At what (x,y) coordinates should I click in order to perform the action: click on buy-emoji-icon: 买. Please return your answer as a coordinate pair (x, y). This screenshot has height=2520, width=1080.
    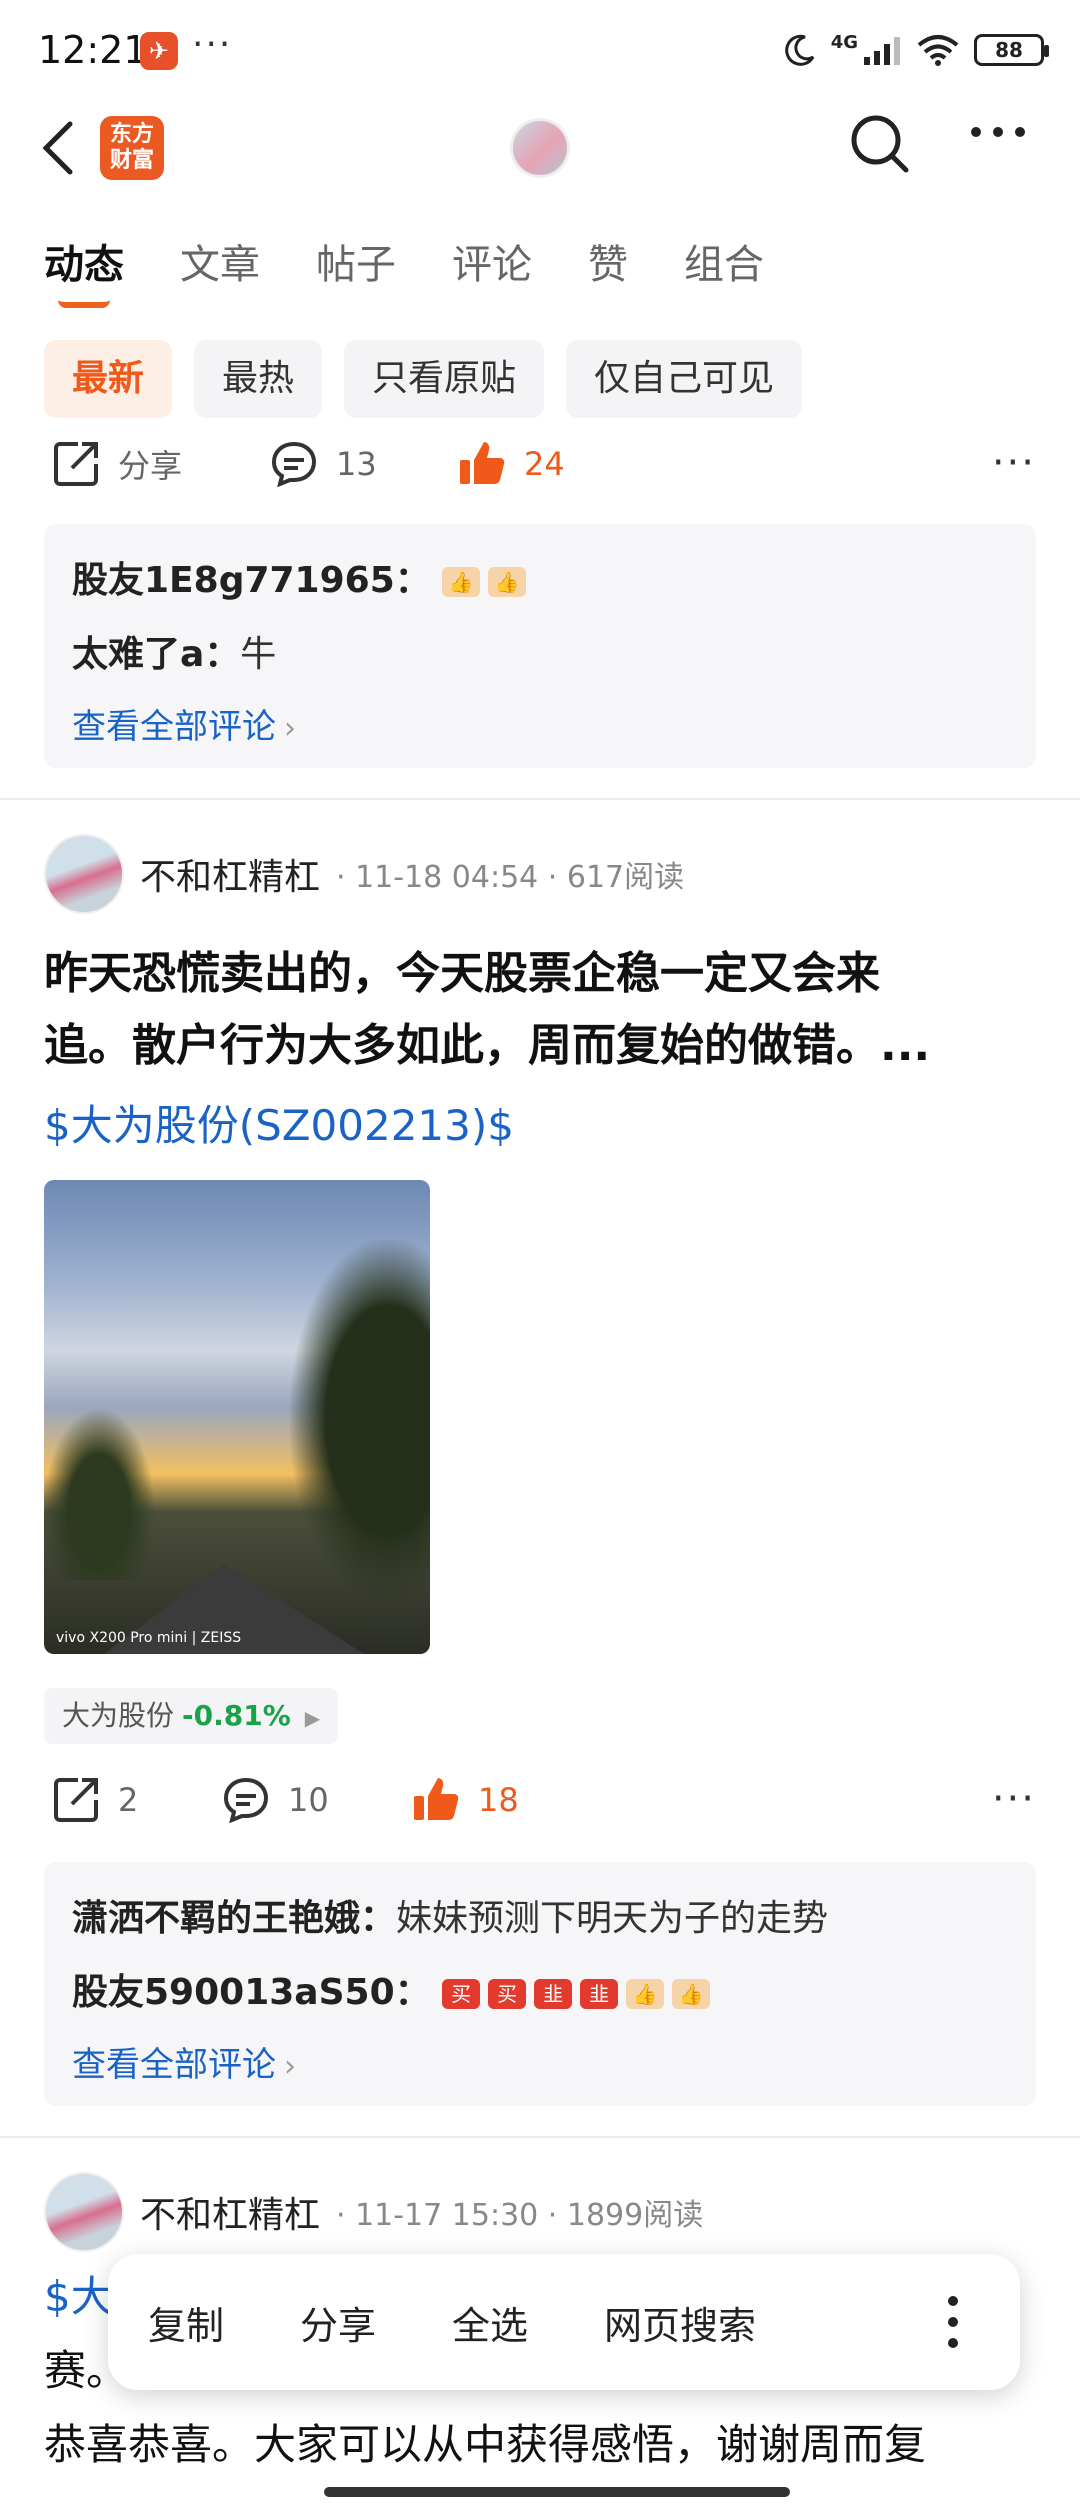
    Looking at the image, I should click on (507, 1994).